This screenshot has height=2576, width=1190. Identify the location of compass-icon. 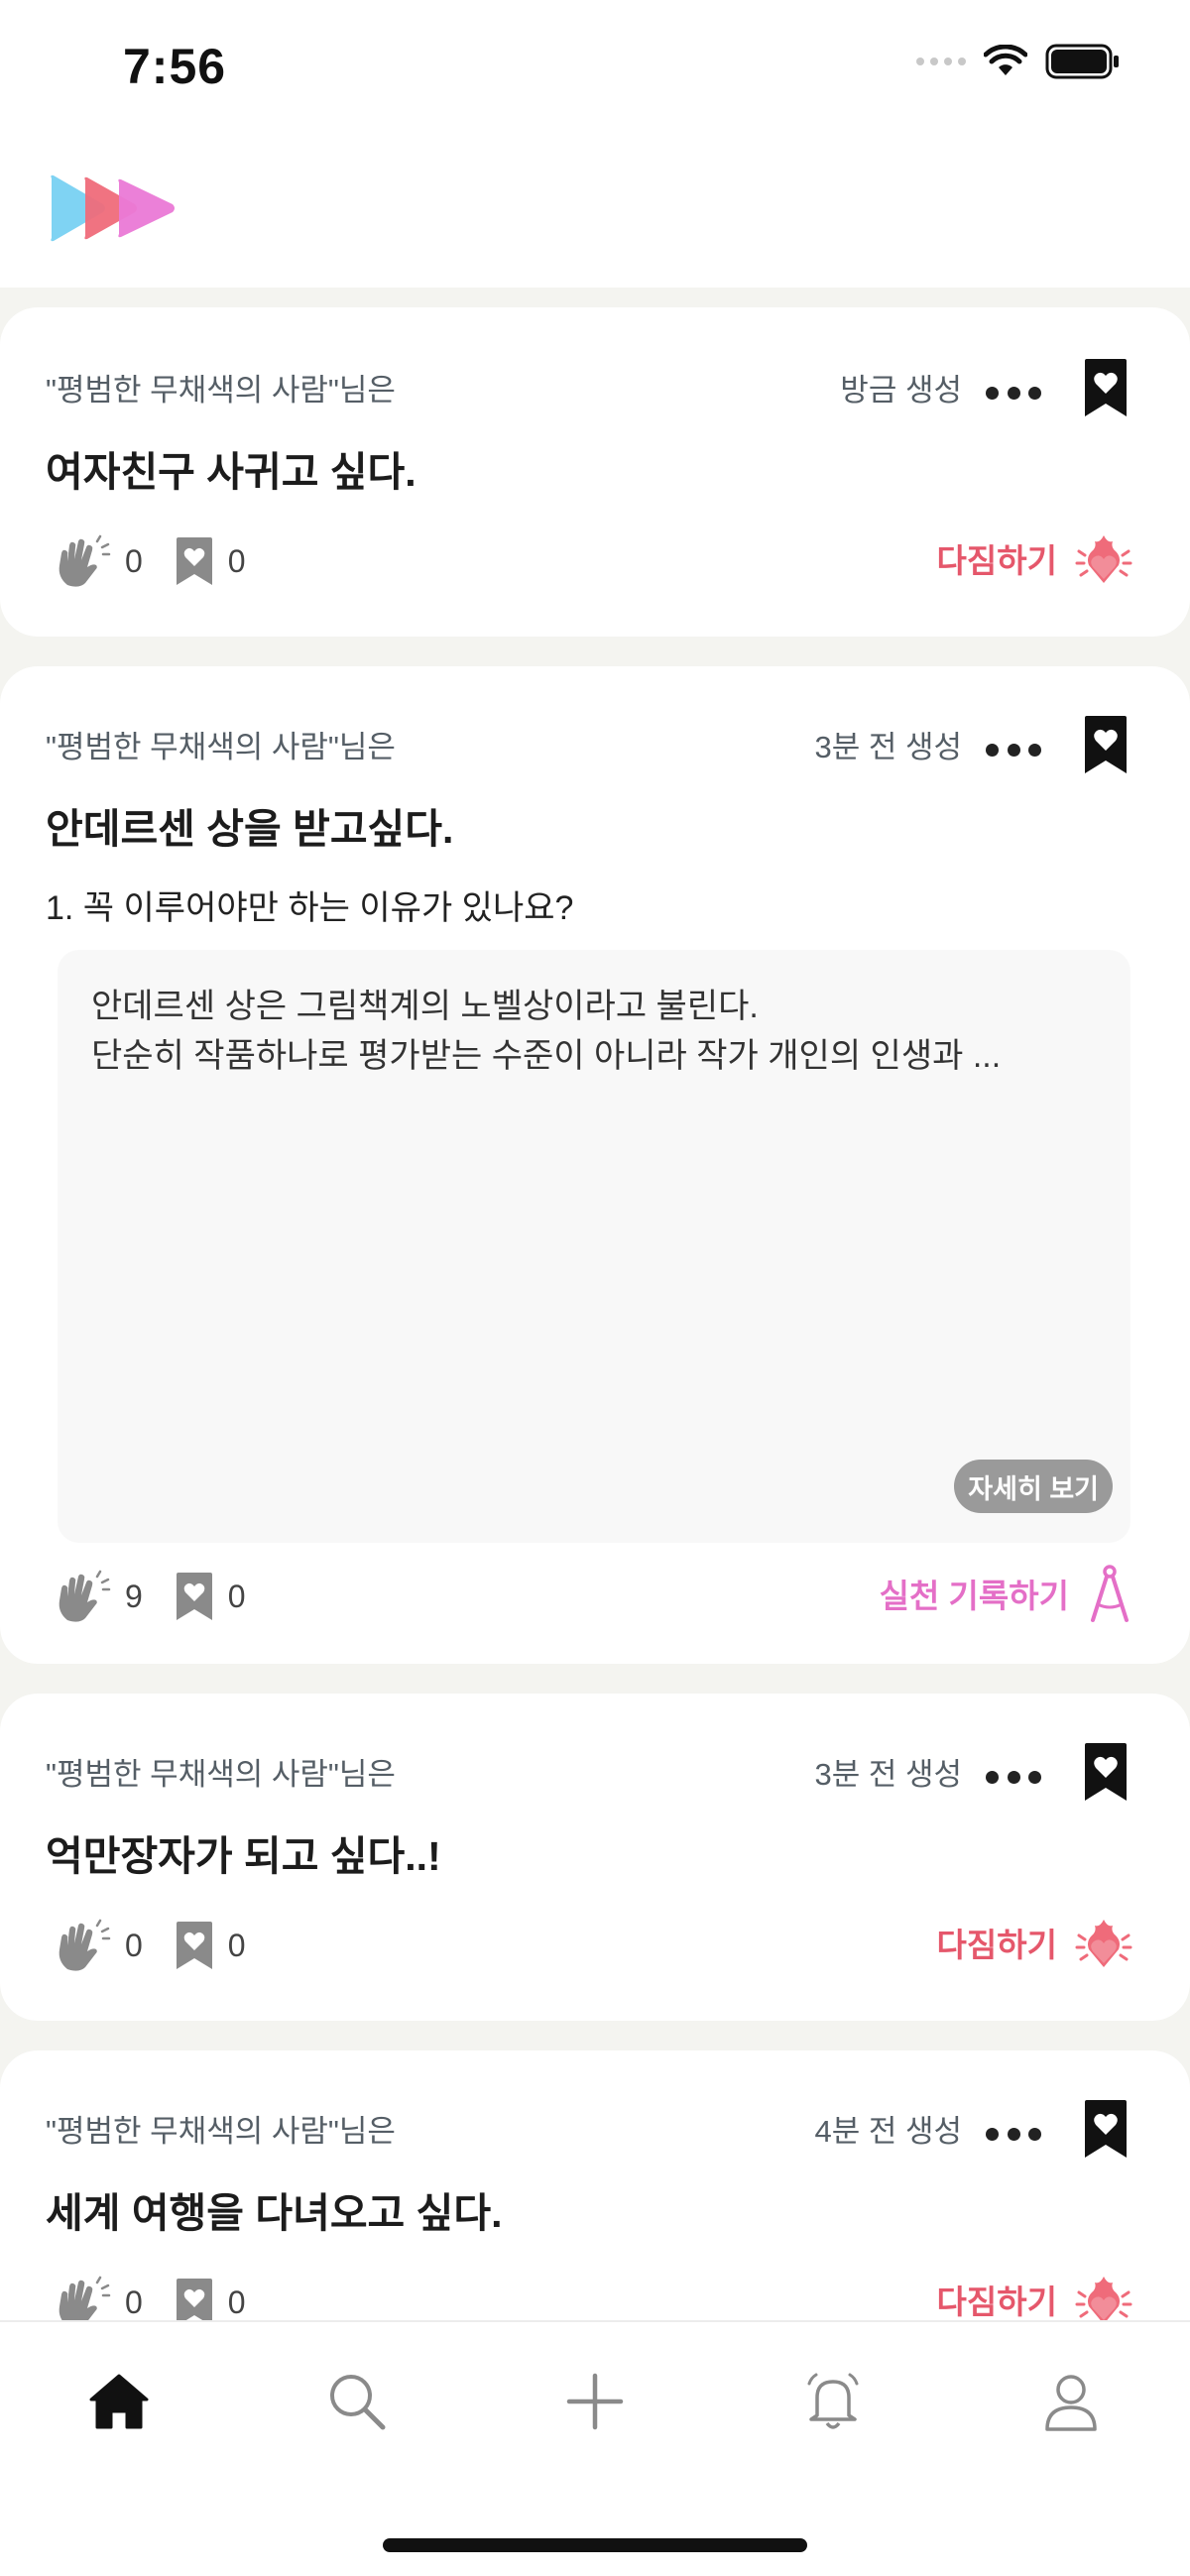
(1110, 1593).